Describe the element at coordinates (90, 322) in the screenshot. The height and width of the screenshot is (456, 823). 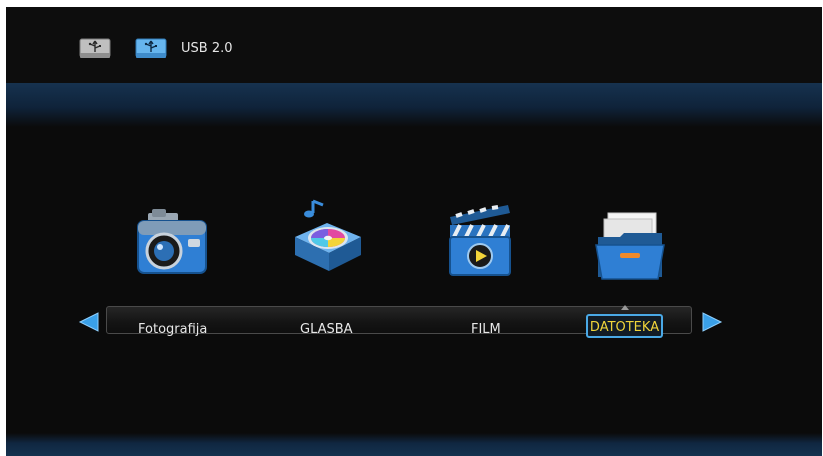
I see `arrow-left-icon` at that location.